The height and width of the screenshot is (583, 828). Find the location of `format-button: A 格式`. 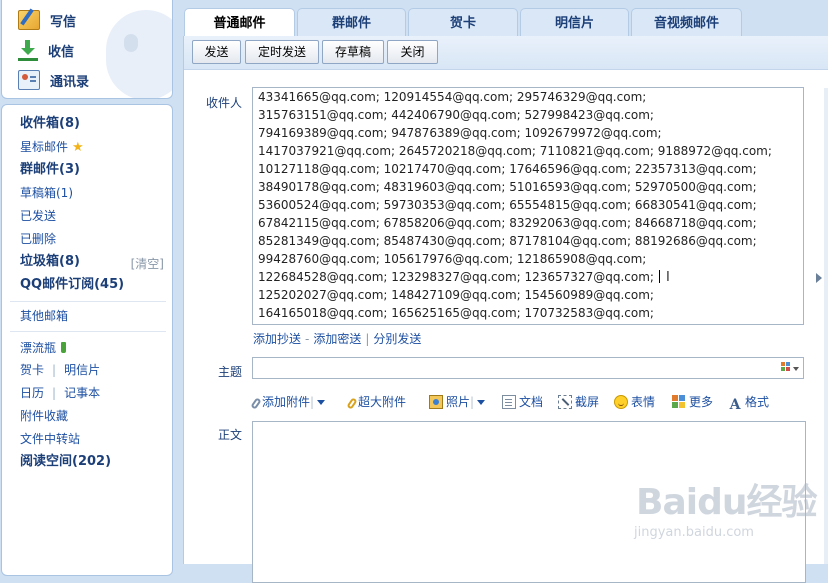

format-button: A 格式 is located at coordinates (748, 402).